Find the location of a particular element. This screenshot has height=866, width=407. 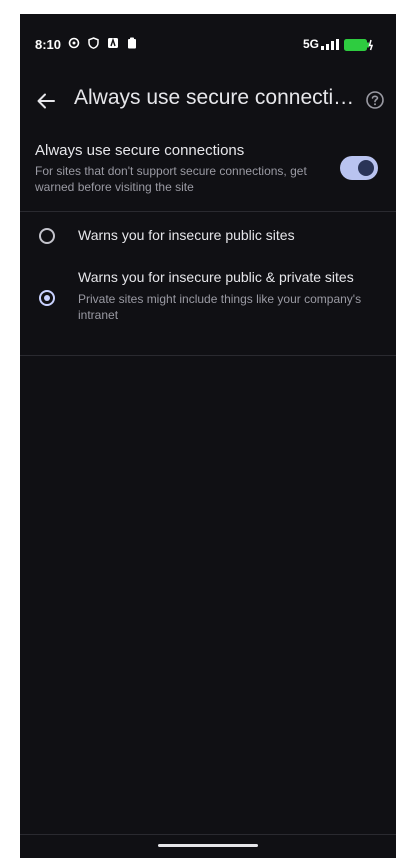

a-icon is located at coordinates (113, 42).